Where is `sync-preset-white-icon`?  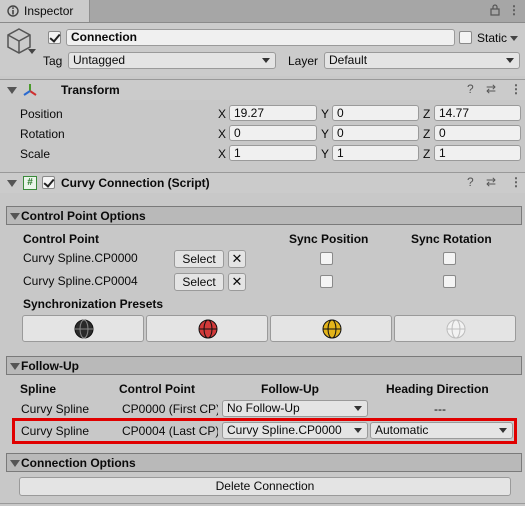 sync-preset-white-icon is located at coordinates (456, 329).